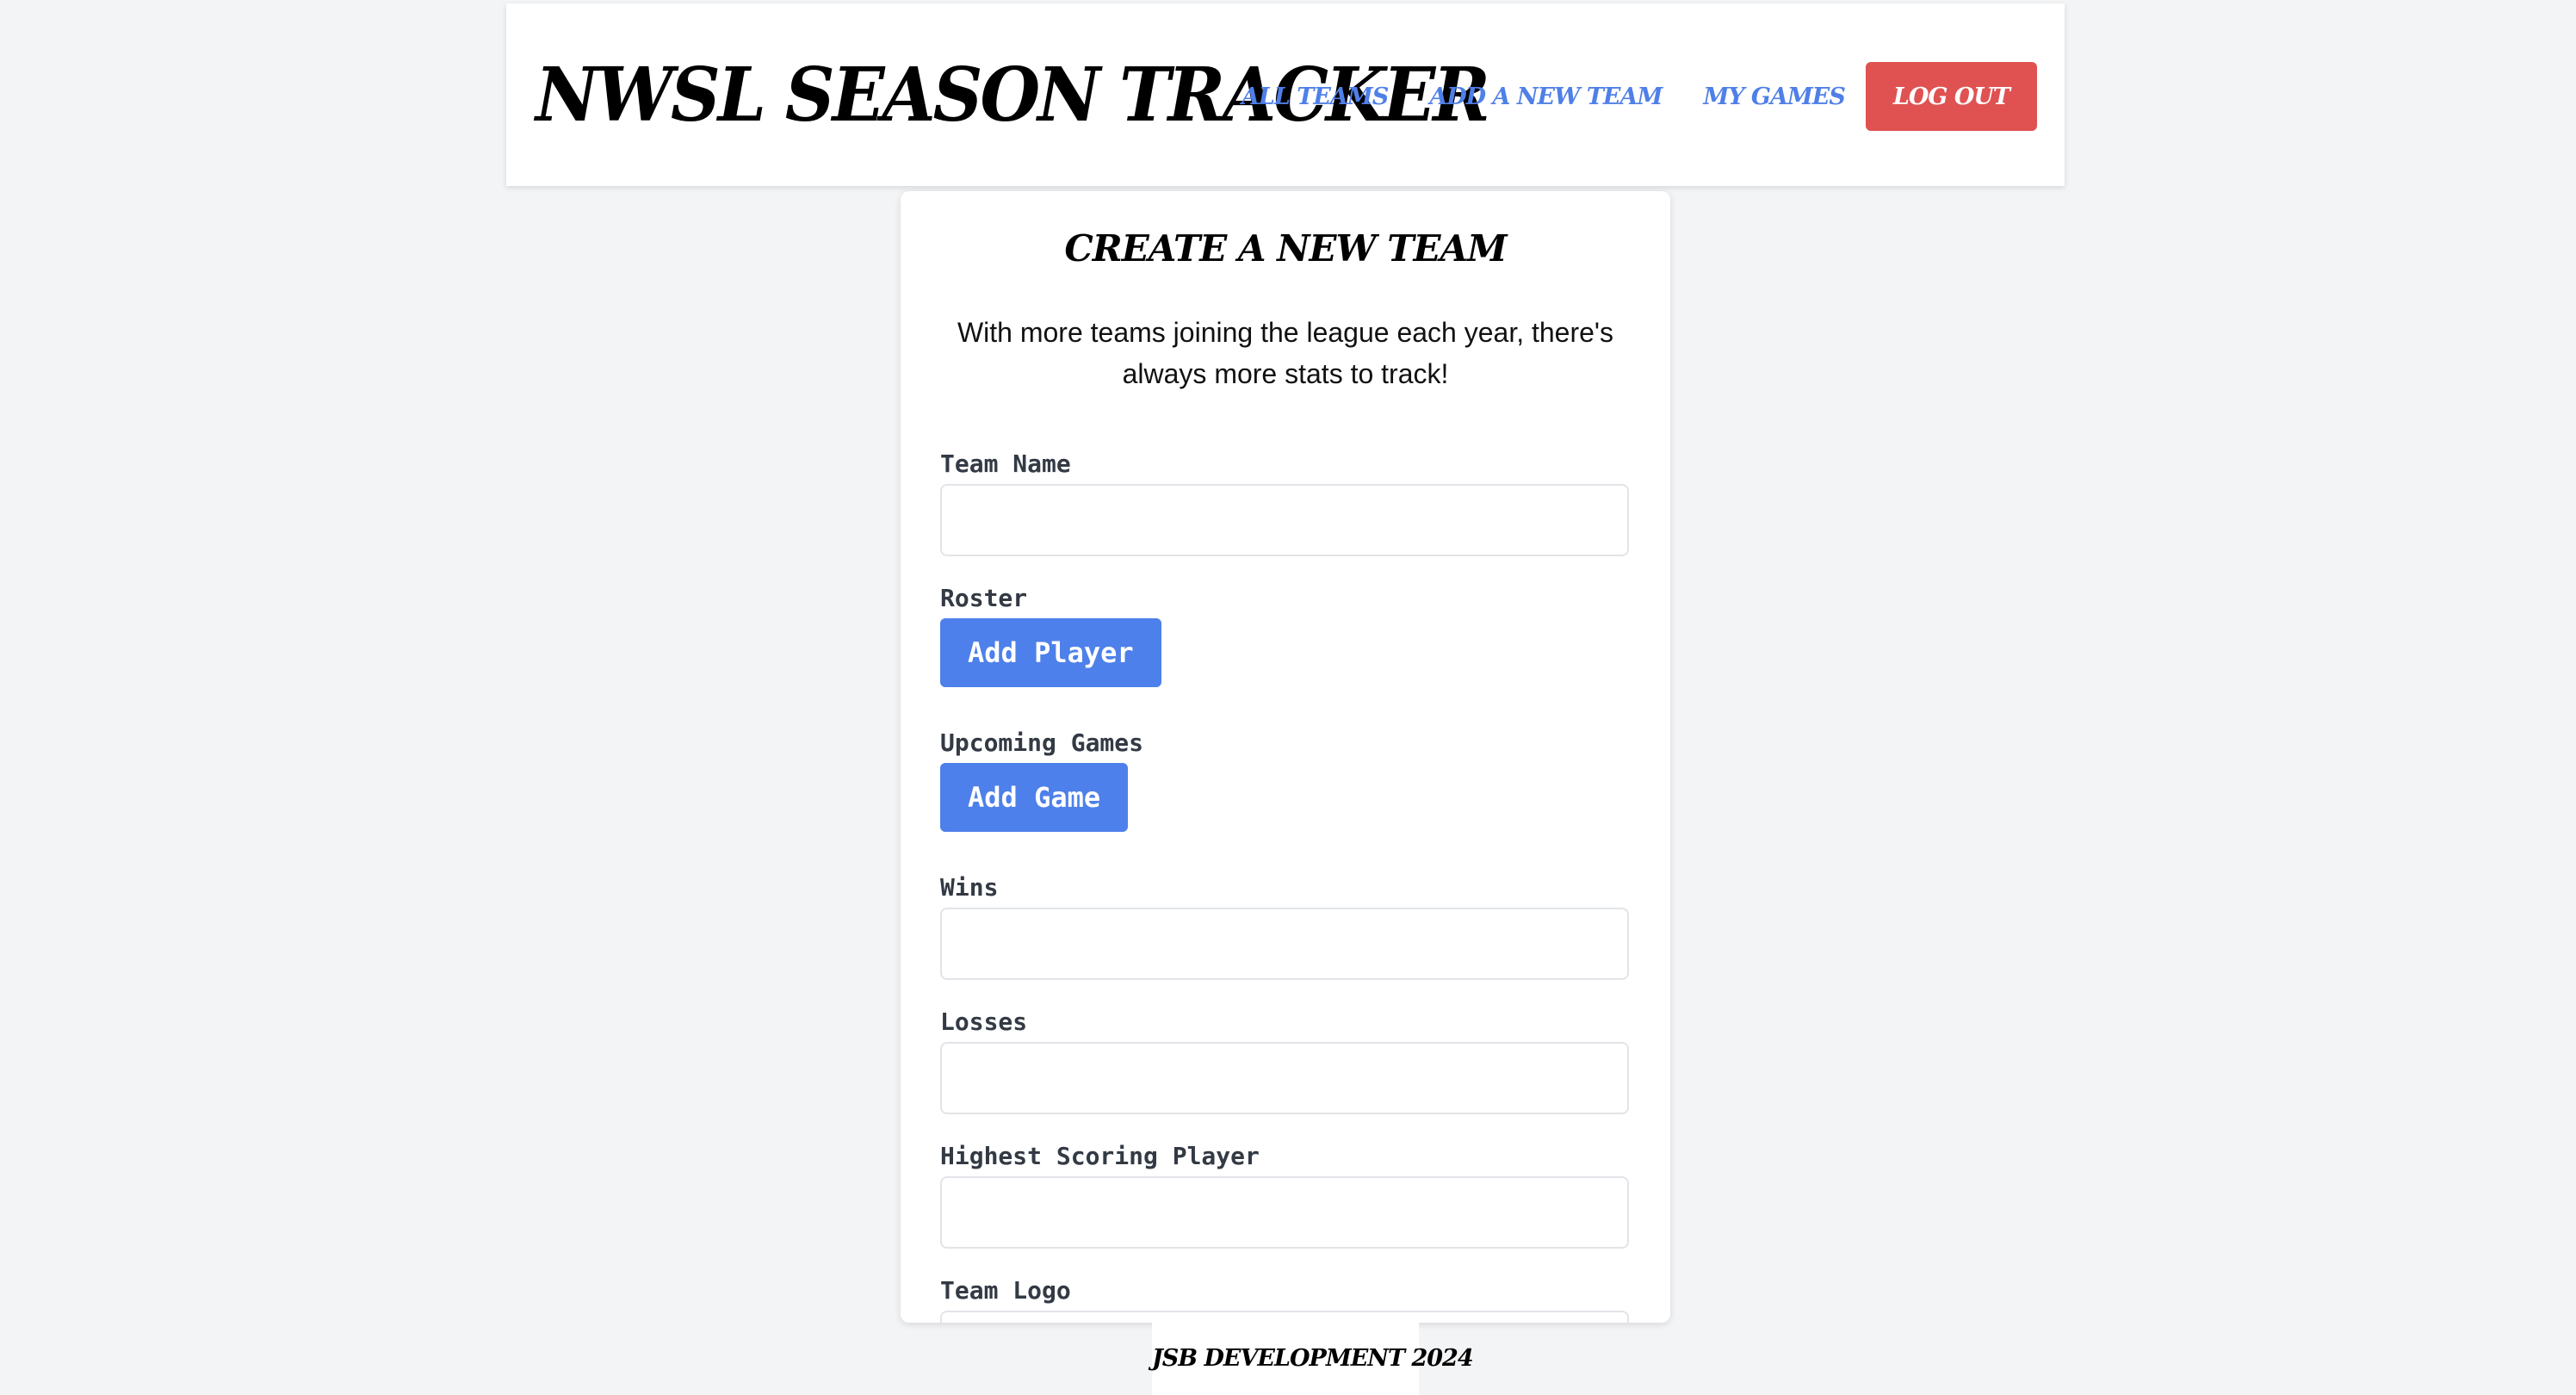 The width and height of the screenshot is (2576, 1395). Describe the element at coordinates (1315, 97) in the screenshot. I see `nav-all-teams: ALL TEAMS` at that location.